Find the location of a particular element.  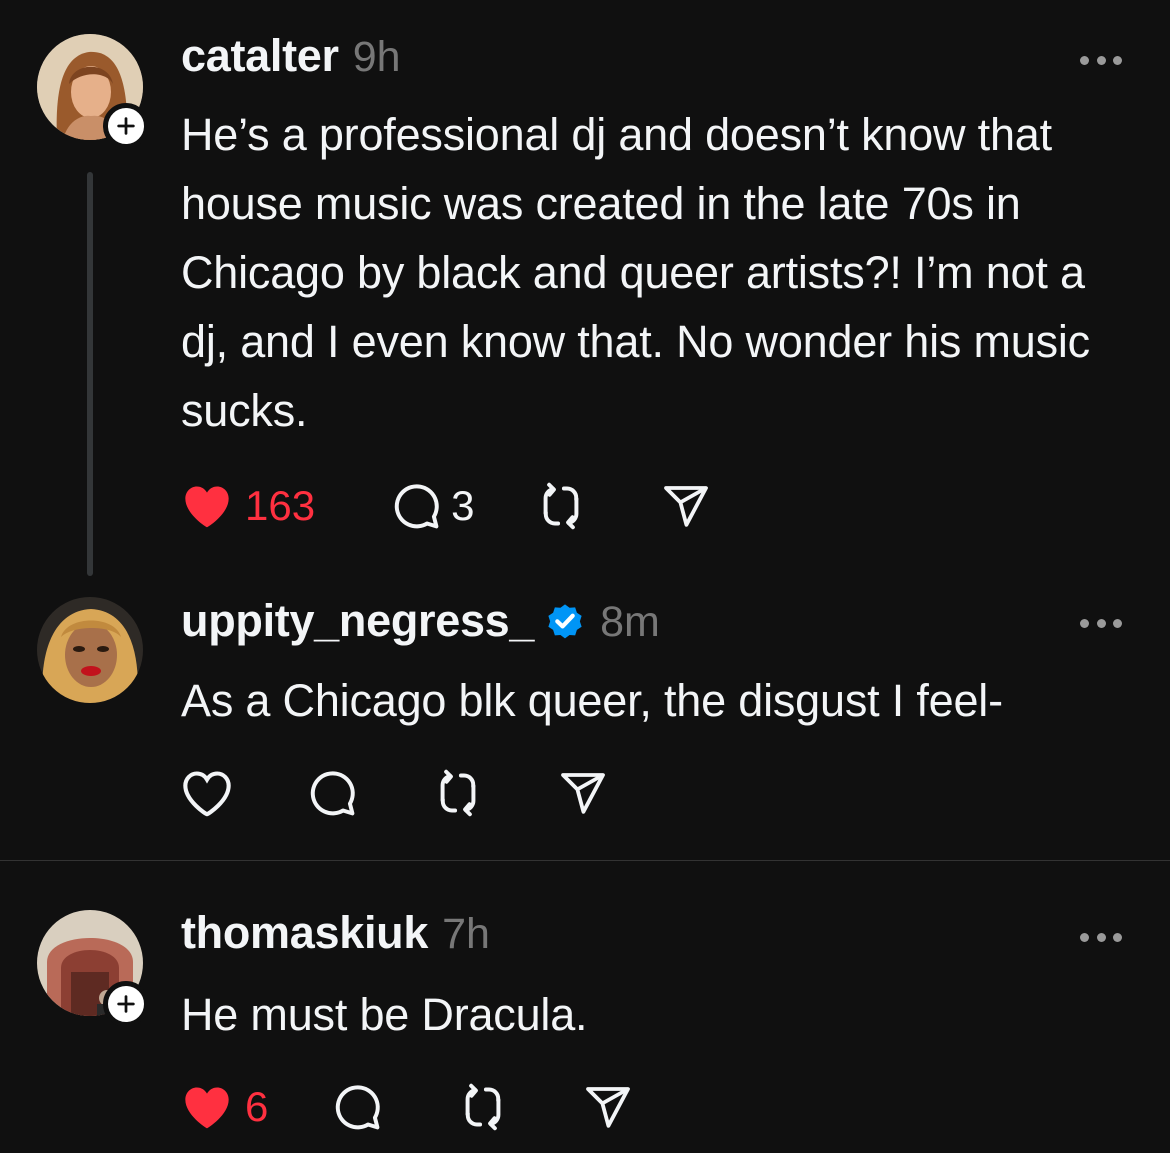

thread-line is located at coordinates (90, 374).